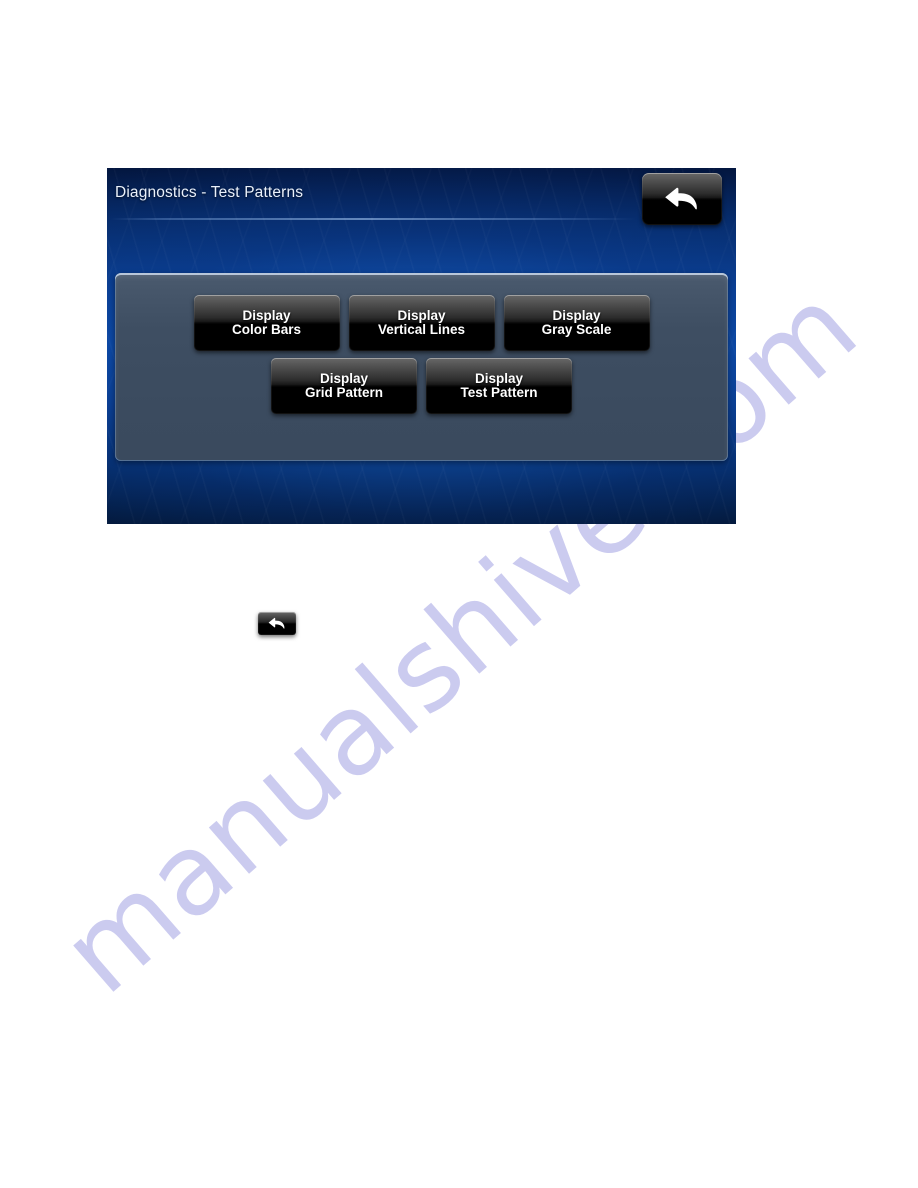 The height and width of the screenshot is (1188, 918). I want to click on display-gray-scale-button: Display Gray Scale, so click(576, 323).